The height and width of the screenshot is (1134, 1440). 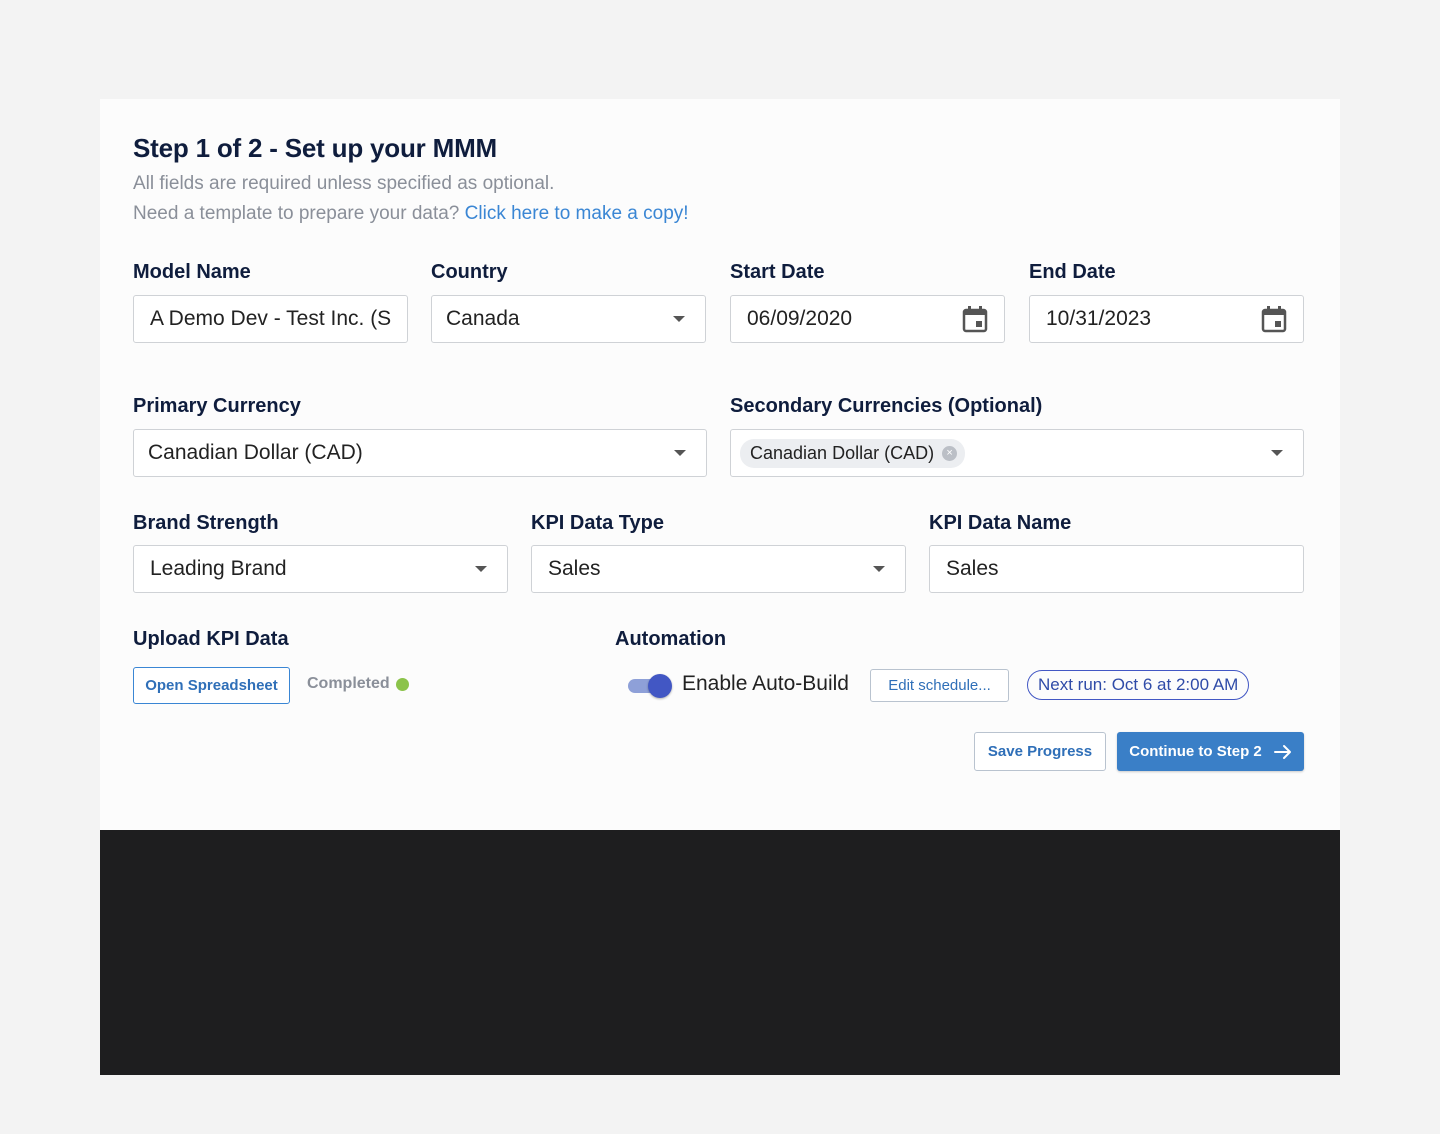 I want to click on auto-build-toggle, so click(x=650, y=686).